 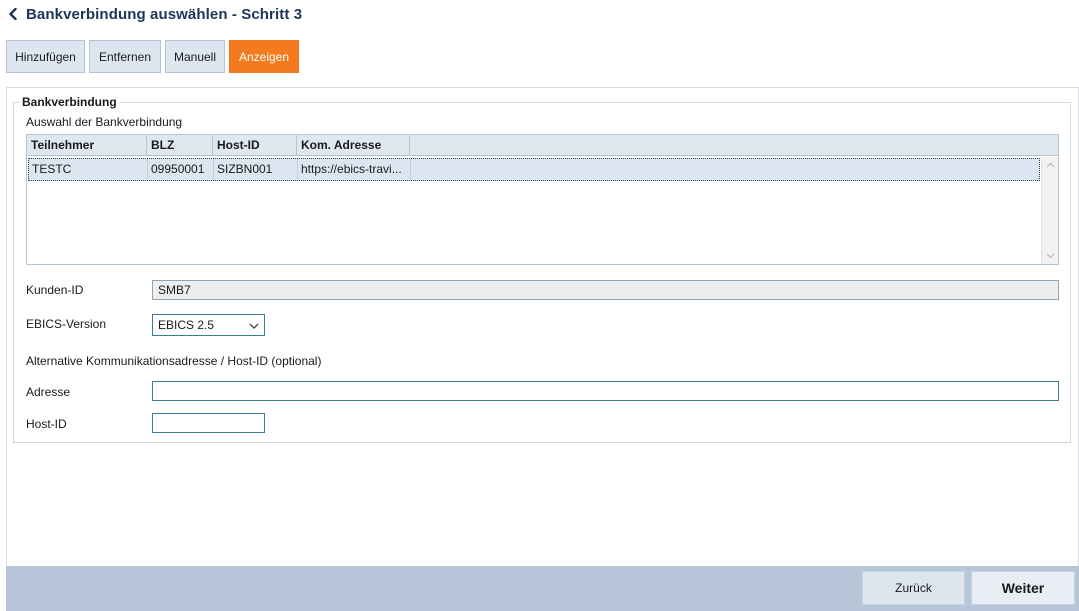 I want to click on add-button: Hinzufügen, so click(x=45, y=56).